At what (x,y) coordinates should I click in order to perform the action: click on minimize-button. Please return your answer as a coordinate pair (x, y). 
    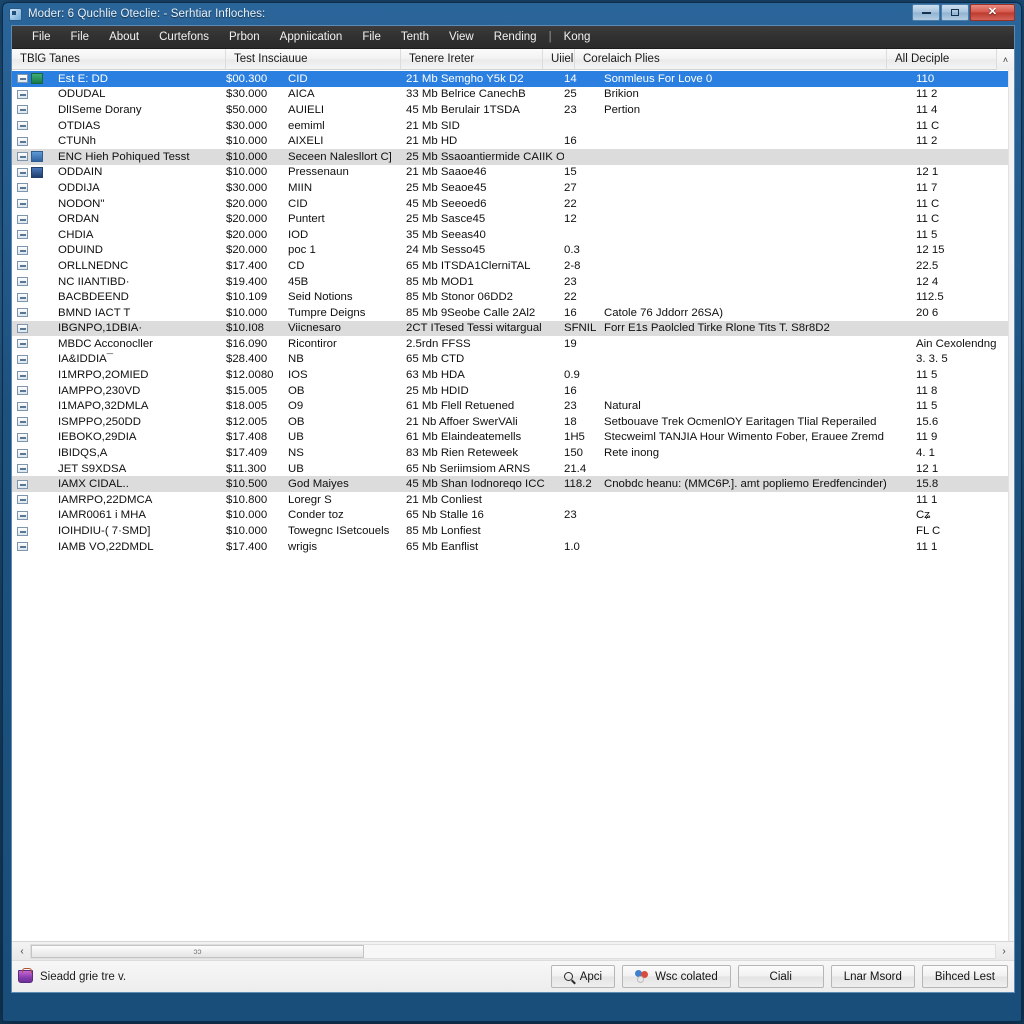
    Looking at the image, I should click on (926, 12).